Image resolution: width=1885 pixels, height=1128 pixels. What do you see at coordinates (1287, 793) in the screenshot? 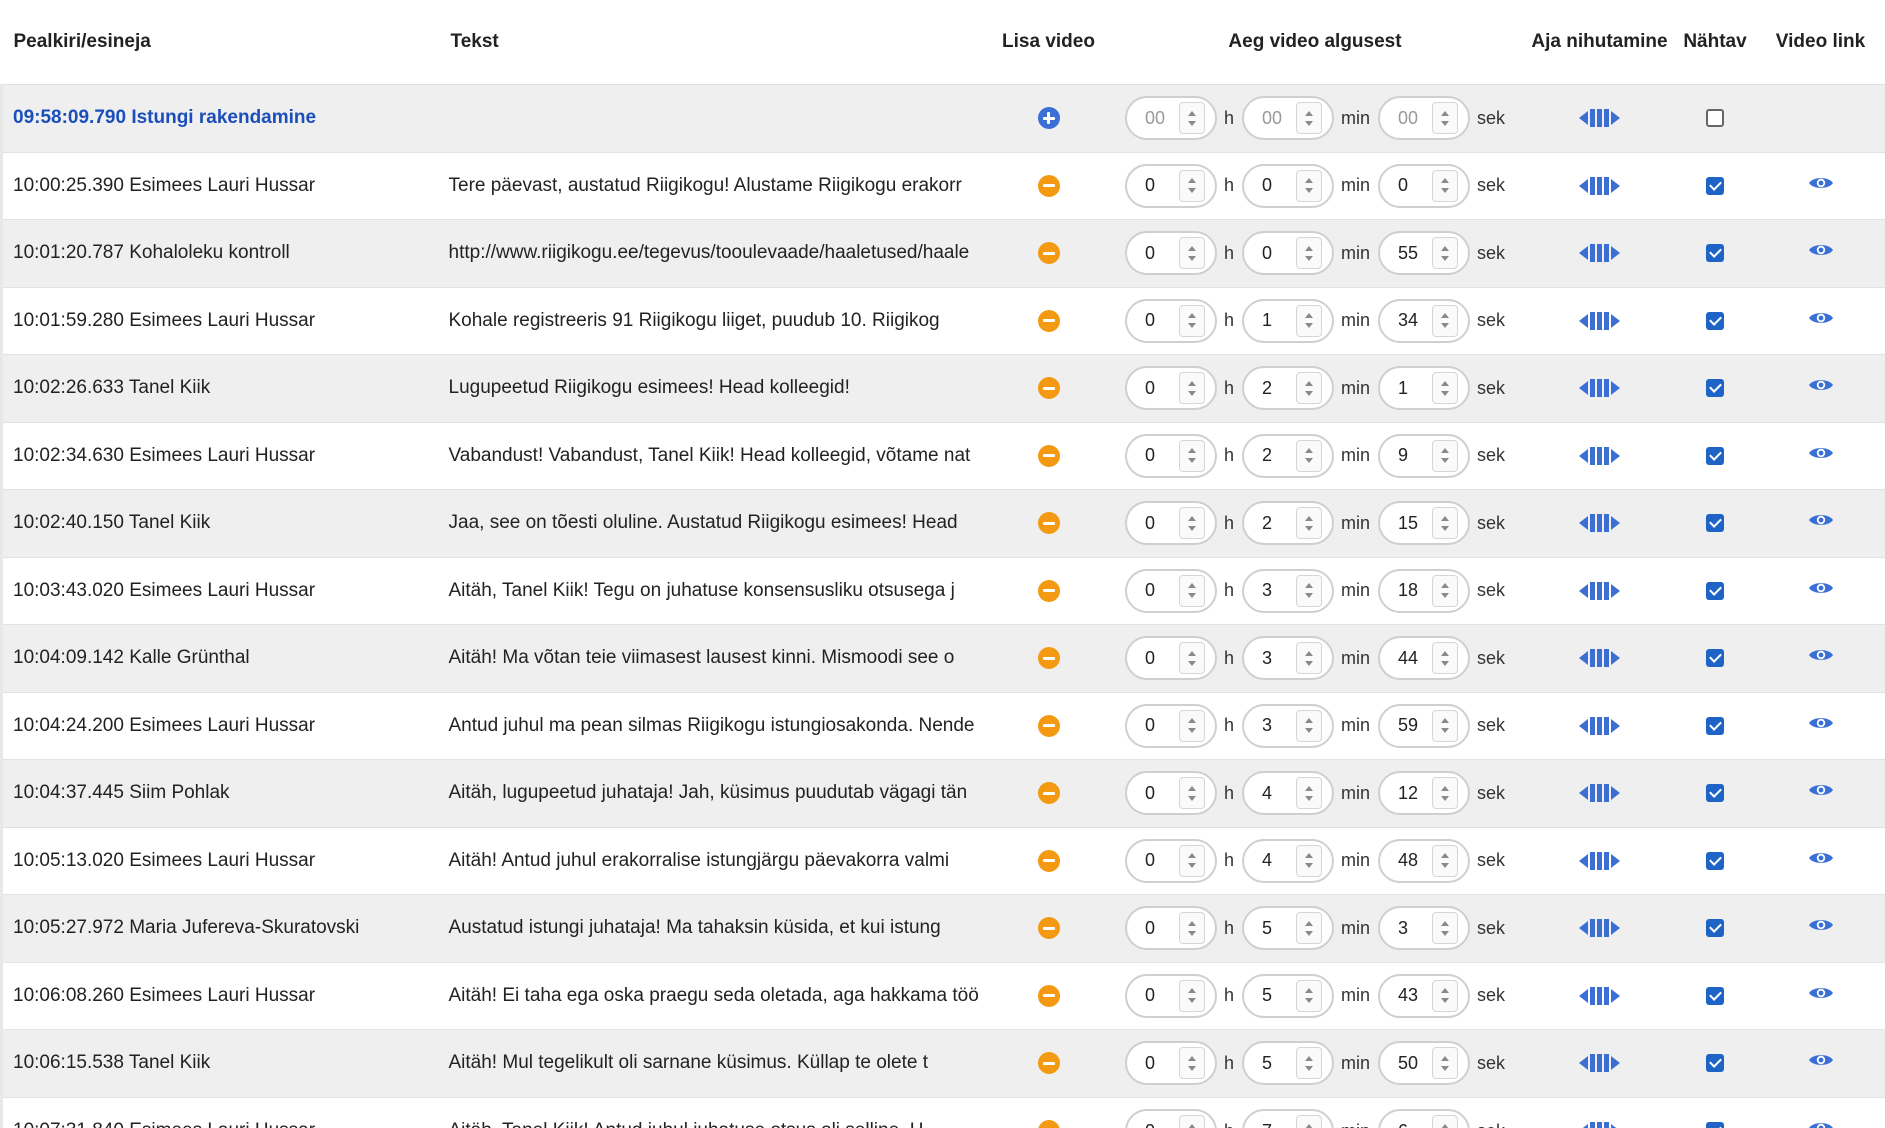
I see `minutes-stepper: 4` at bounding box center [1287, 793].